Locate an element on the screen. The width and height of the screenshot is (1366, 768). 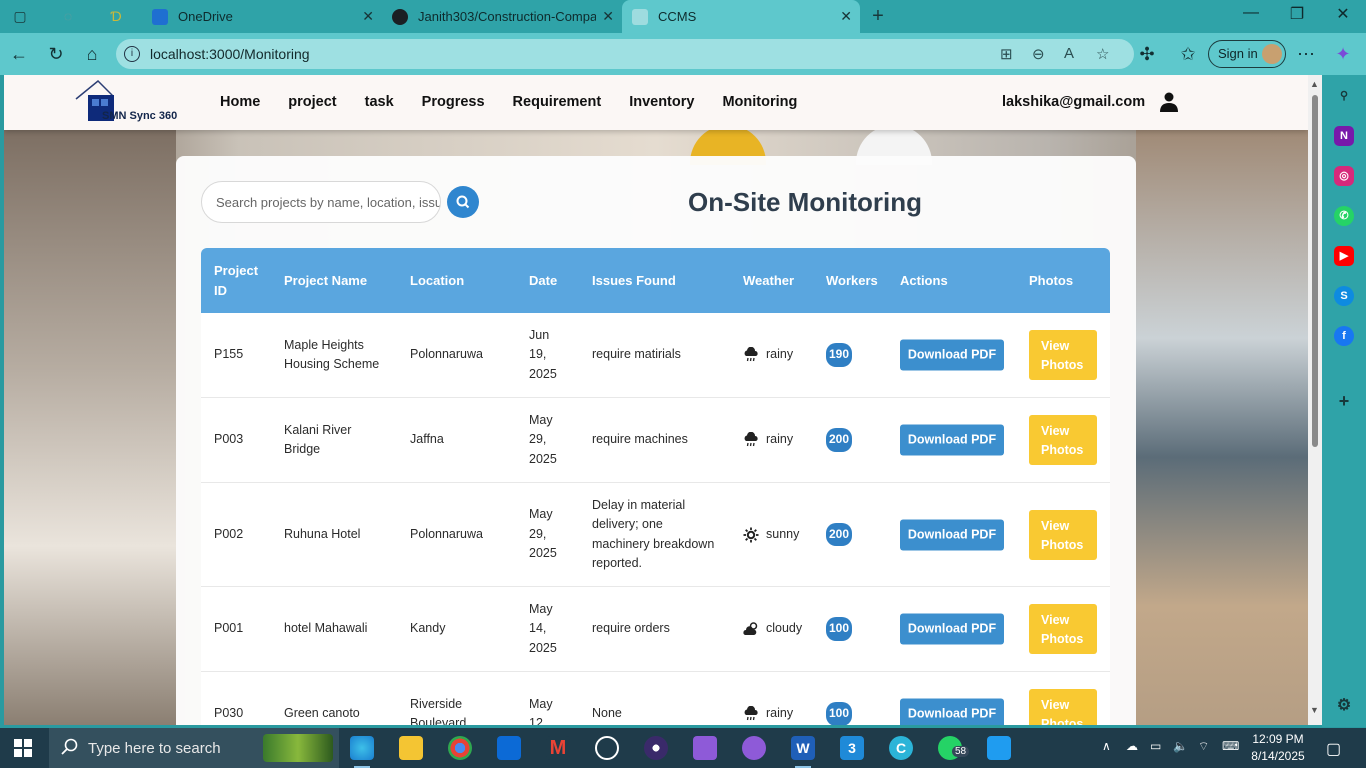
column-header: Location is located at coordinates (437, 280).